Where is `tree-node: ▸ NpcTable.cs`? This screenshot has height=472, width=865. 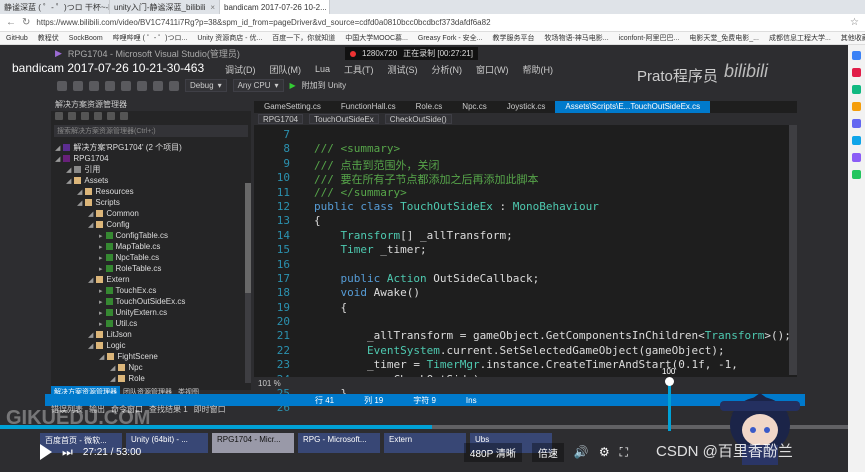 tree-node: ▸ NpcTable.cs is located at coordinates (151, 257).